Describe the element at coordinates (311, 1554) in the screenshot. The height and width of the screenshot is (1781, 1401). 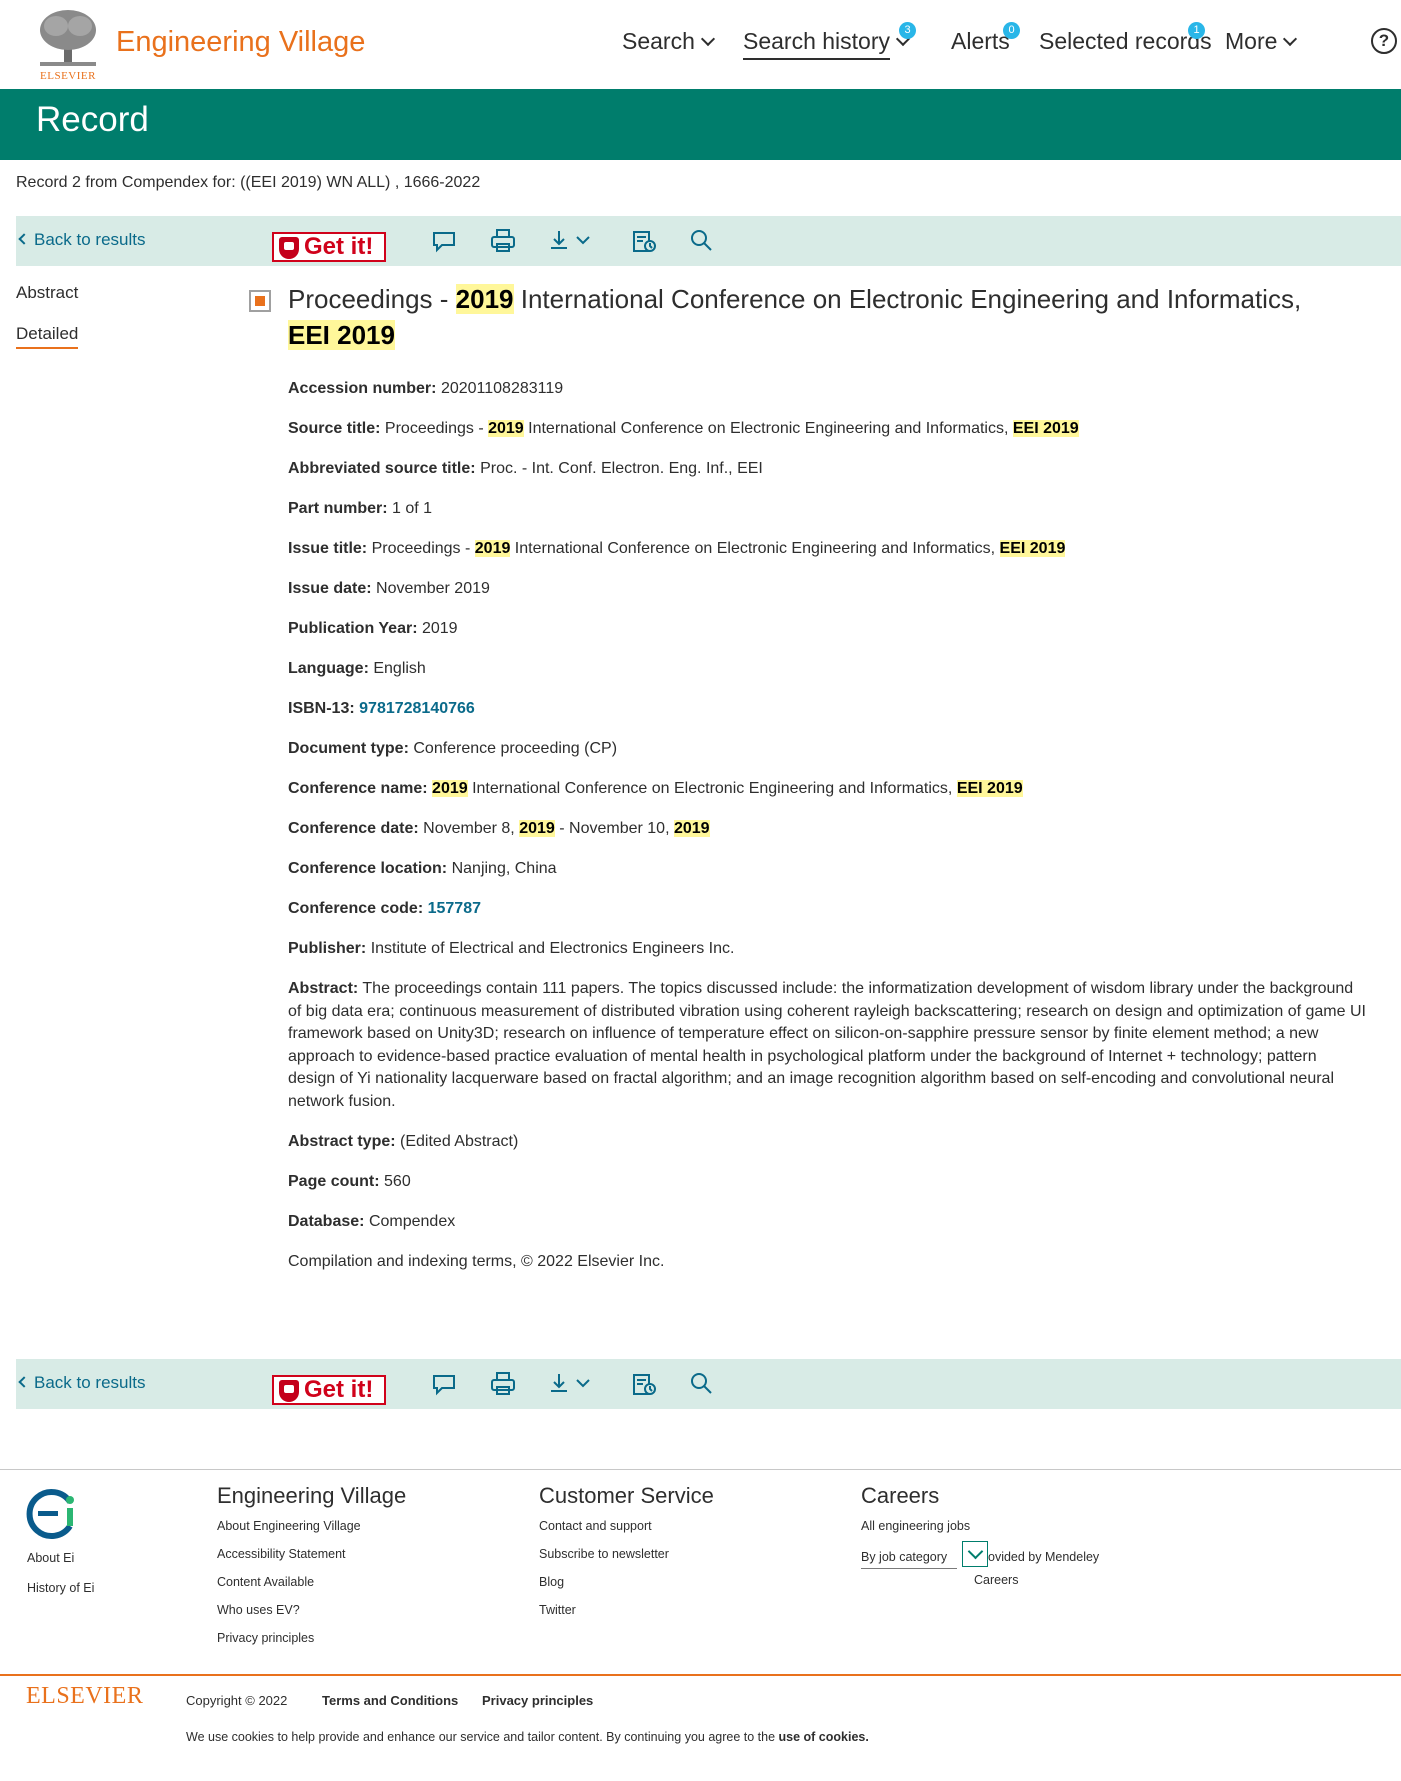
I see `footer-link: Accessibility Statement` at that location.